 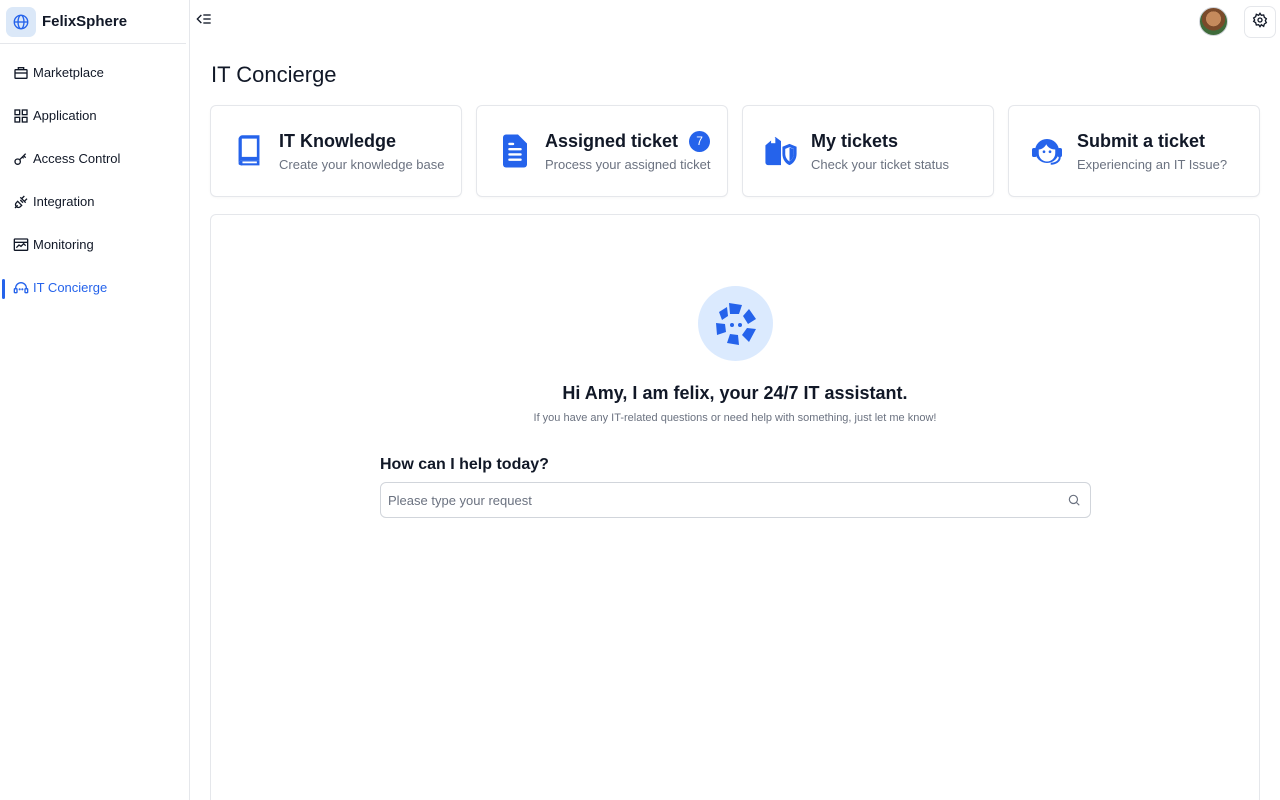 I want to click on briefcase-icon, so click(x=20, y=72).